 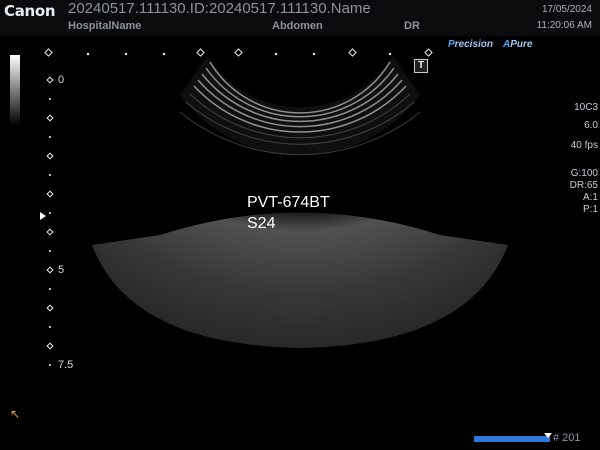 What do you see at coordinates (288, 203) in the screenshot?
I see `annotation-line-1: PVT-674BT` at bounding box center [288, 203].